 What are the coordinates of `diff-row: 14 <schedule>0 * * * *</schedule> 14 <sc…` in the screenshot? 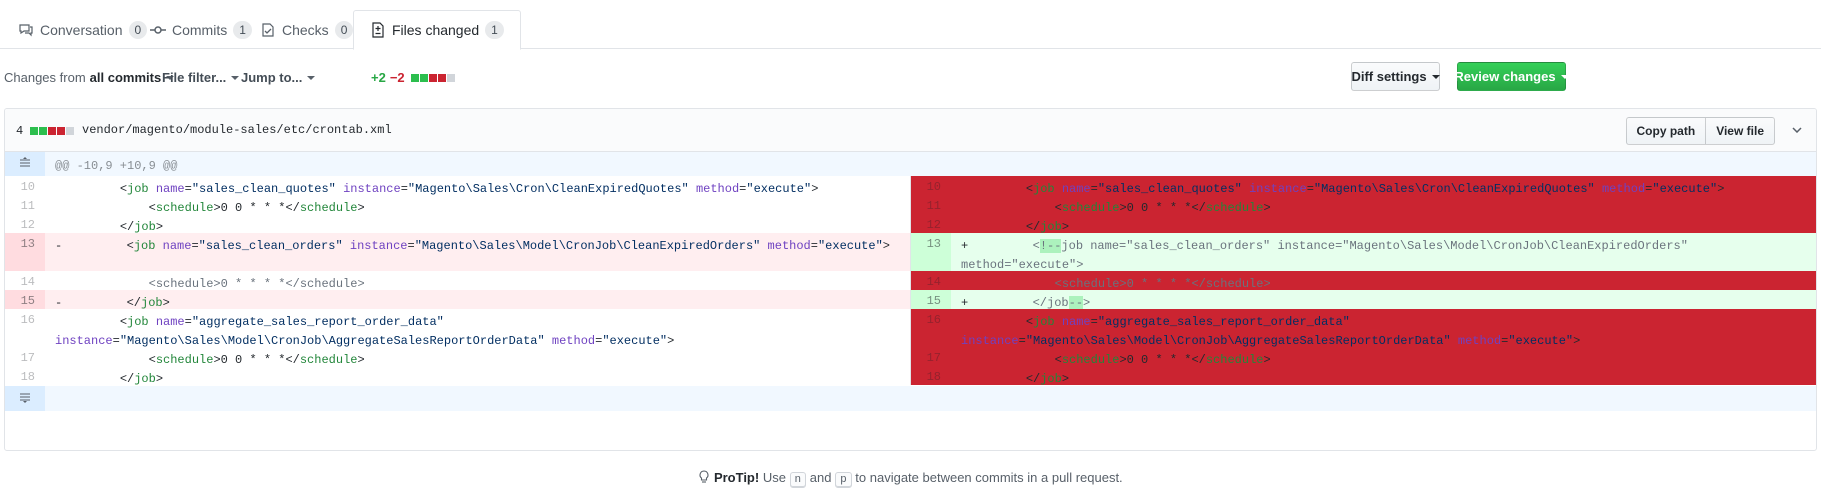 It's located at (910, 281).